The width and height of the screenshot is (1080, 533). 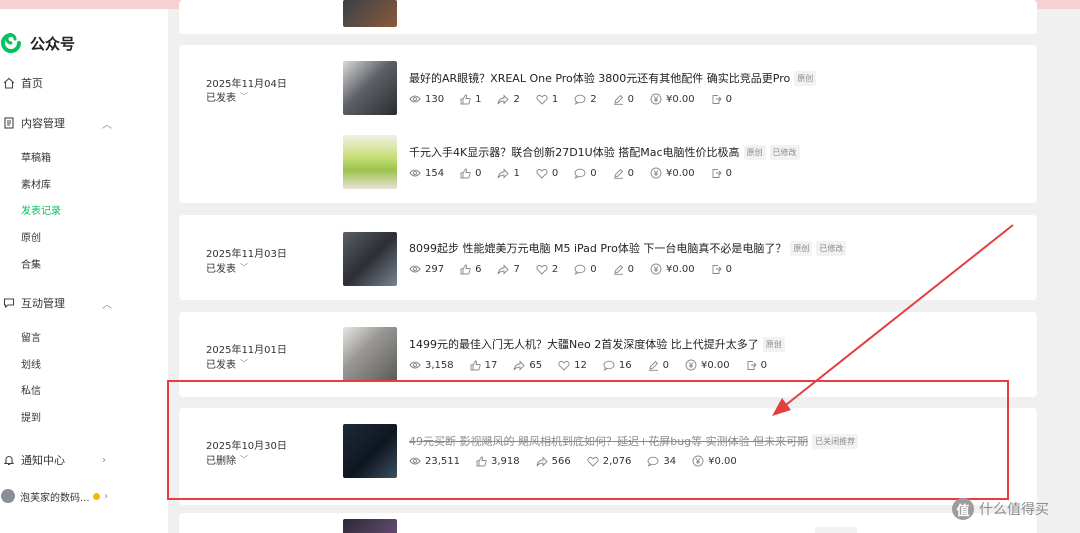 What do you see at coordinates (536, 365) in the screenshot?
I see `stat-value: 65` at bounding box center [536, 365].